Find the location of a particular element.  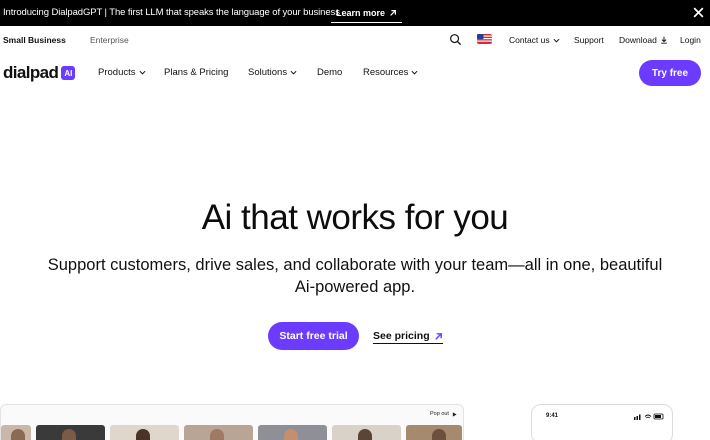

video-tiles is located at coordinates (231, 432).